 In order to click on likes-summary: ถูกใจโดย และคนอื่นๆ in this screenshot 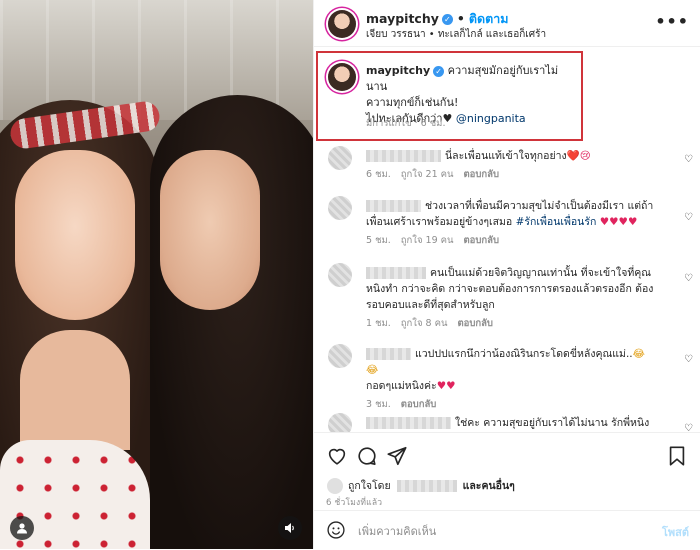, I will do `click(420, 486)`.